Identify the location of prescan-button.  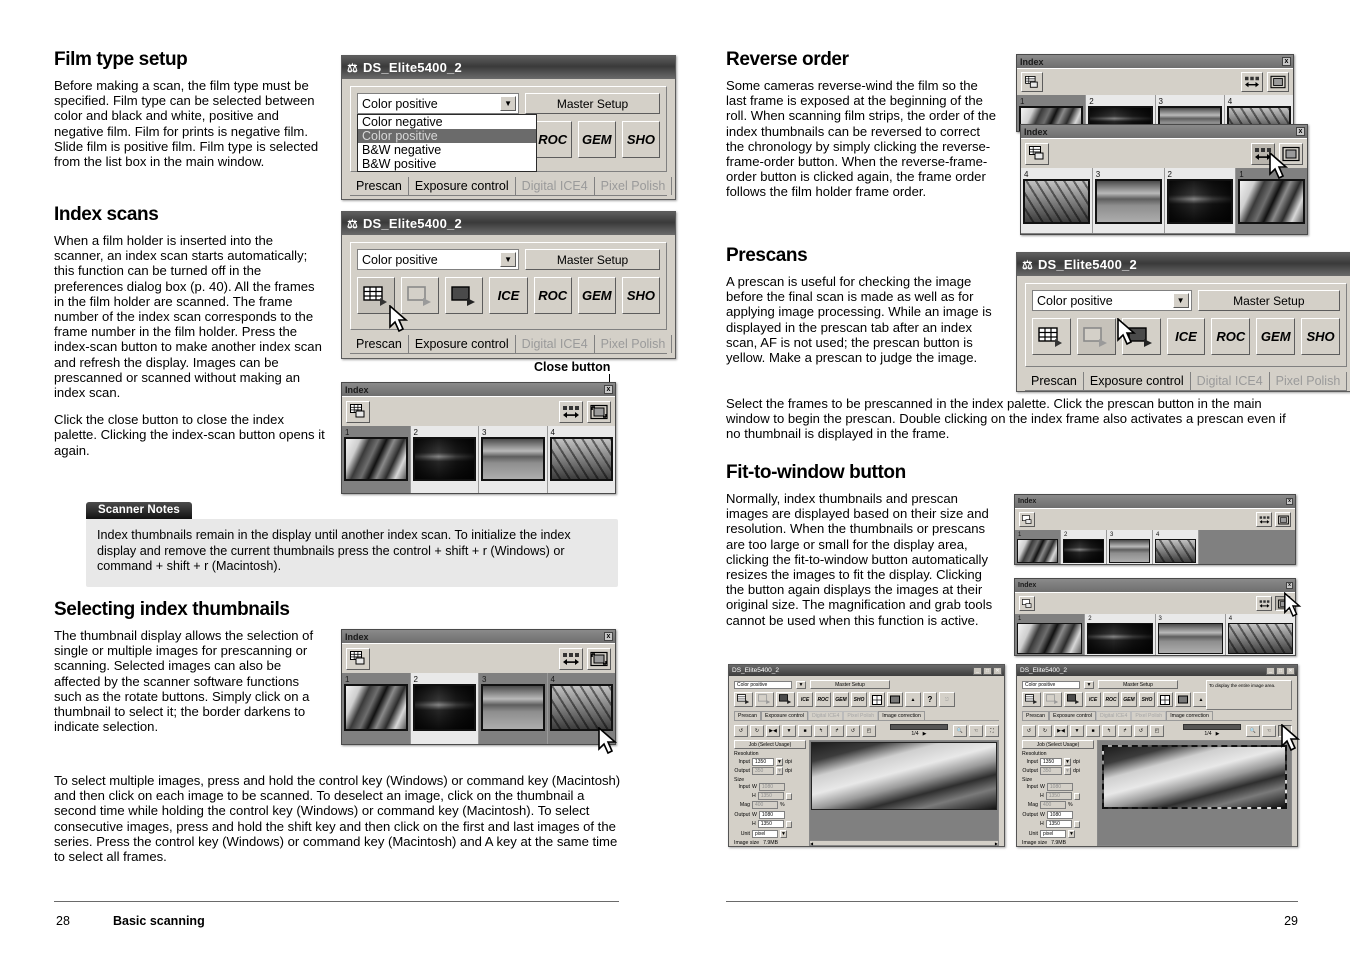
(420, 295).